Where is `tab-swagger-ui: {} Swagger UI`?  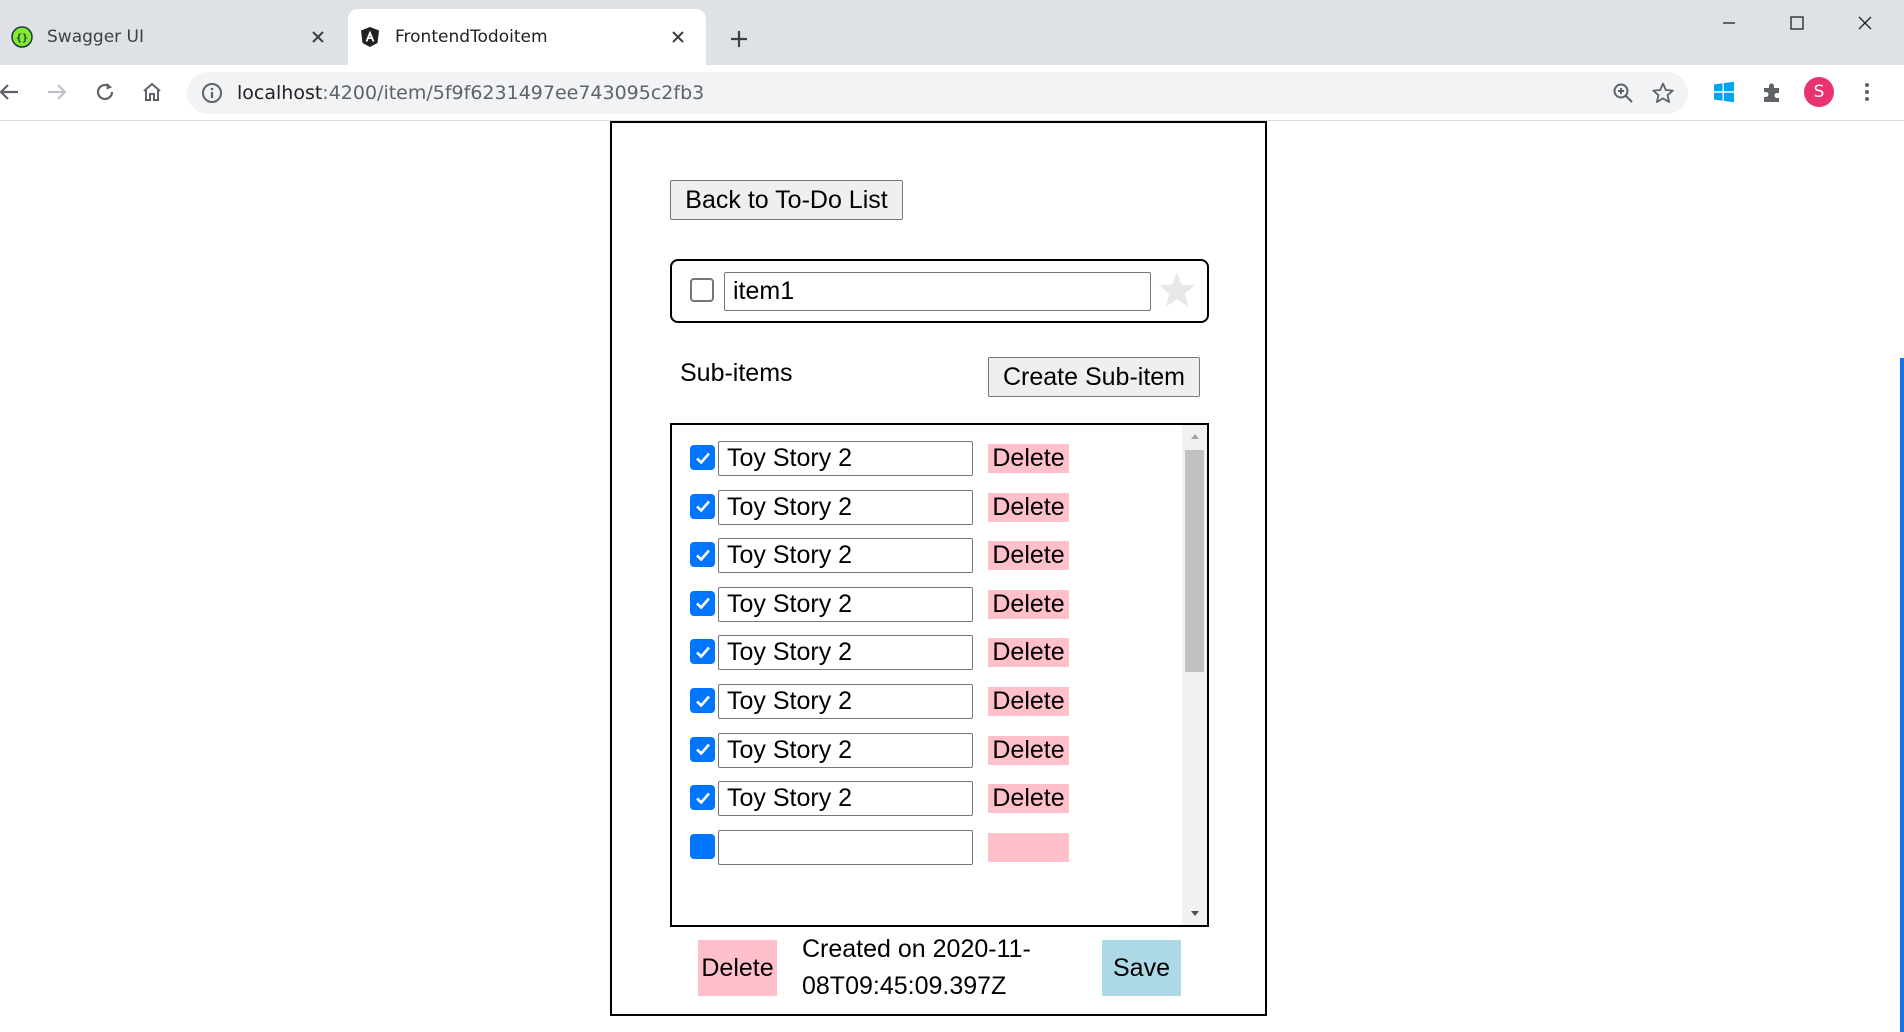
tab-swagger-ui: {} Swagger UI is located at coordinates (173, 37).